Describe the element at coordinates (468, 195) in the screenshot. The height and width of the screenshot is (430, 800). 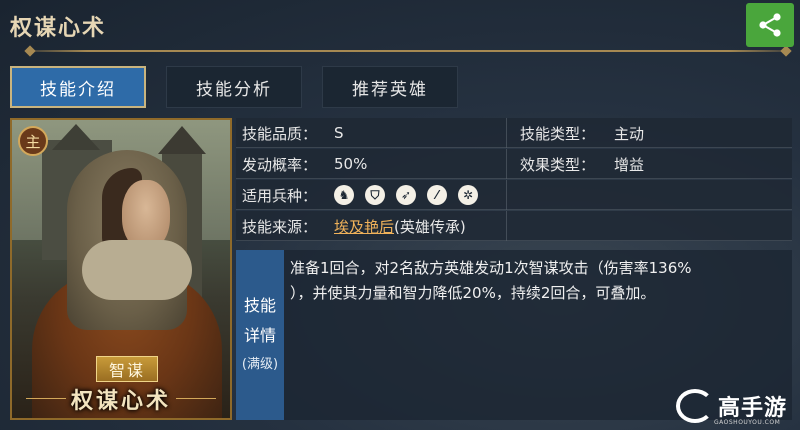
I see `wheel-icon: ✲` at that location.